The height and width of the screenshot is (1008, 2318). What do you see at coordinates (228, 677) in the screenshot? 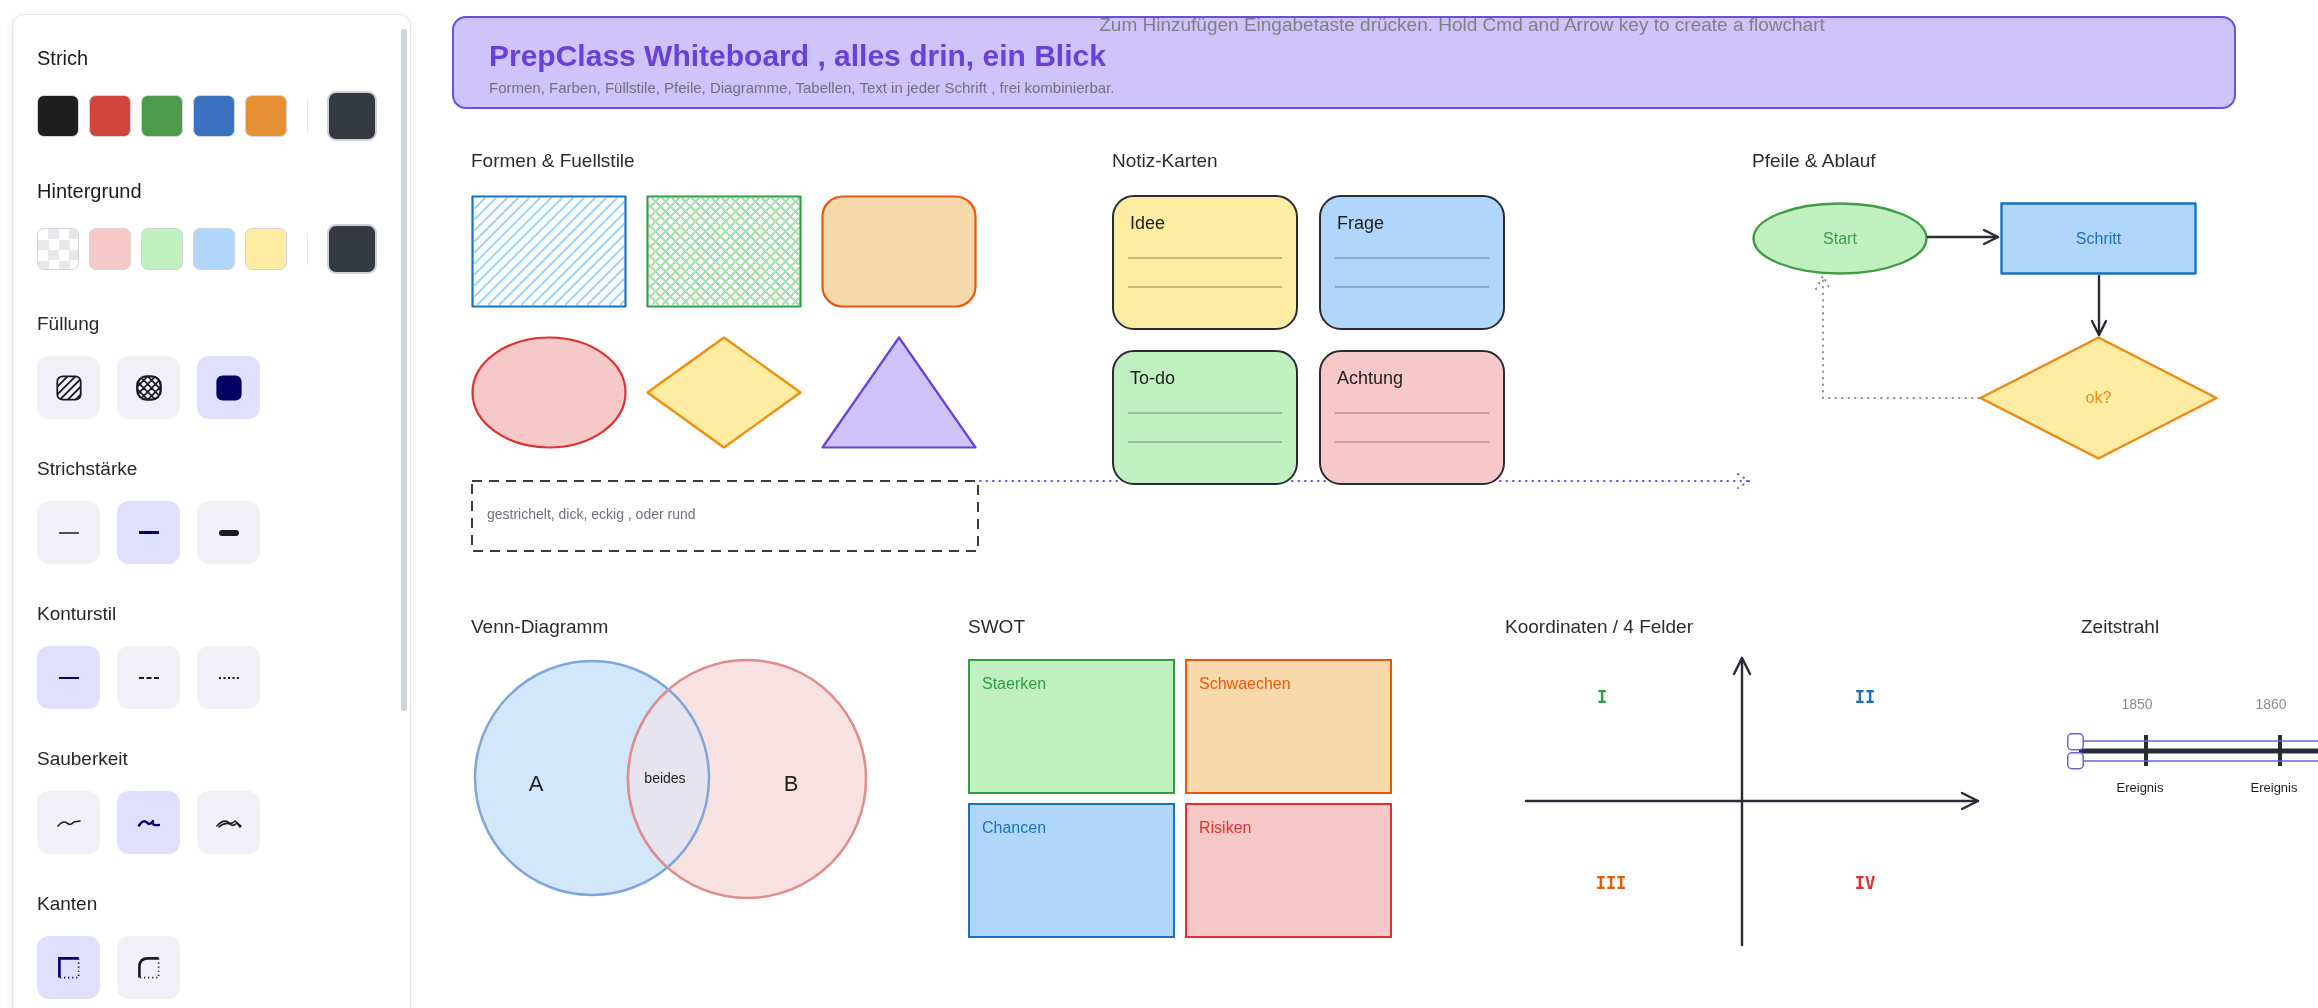
I see `dotted-line-icon` at bounding box center [228, 677].